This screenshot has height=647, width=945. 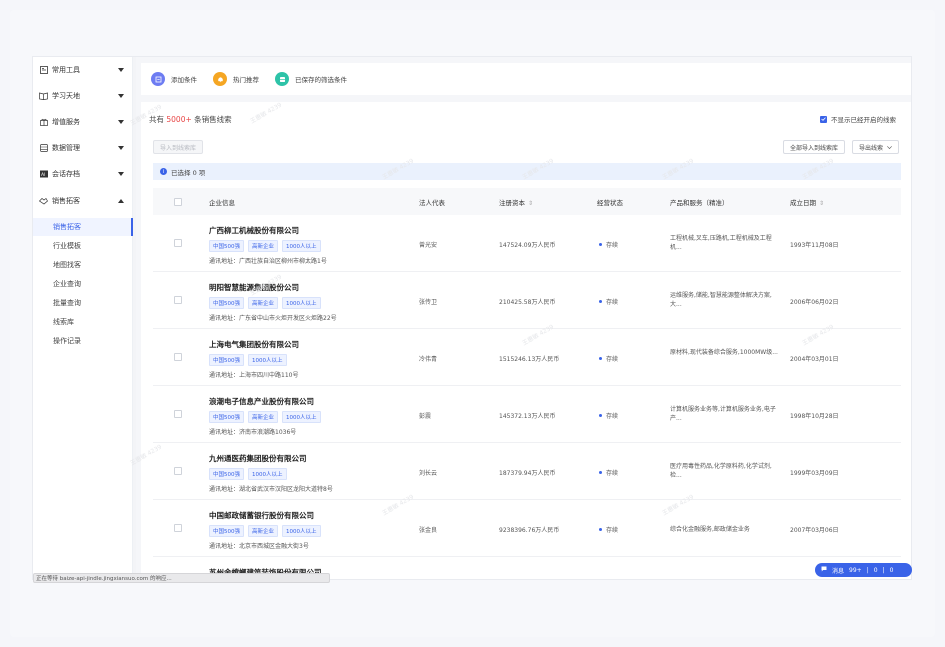 I want to click on sidebar-item-map-search: 地图找客, so click(x=83, y=265).